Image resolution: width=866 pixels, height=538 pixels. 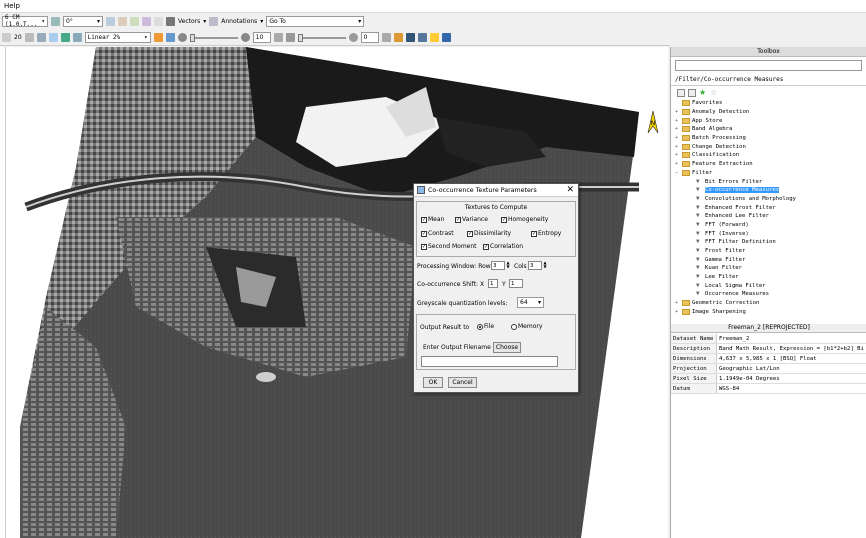 What do you see at coordinates (508, 265) in the screenshot?
I see `rows-spinner-icon: ▲ ▼` at bounding box center [508, 265].